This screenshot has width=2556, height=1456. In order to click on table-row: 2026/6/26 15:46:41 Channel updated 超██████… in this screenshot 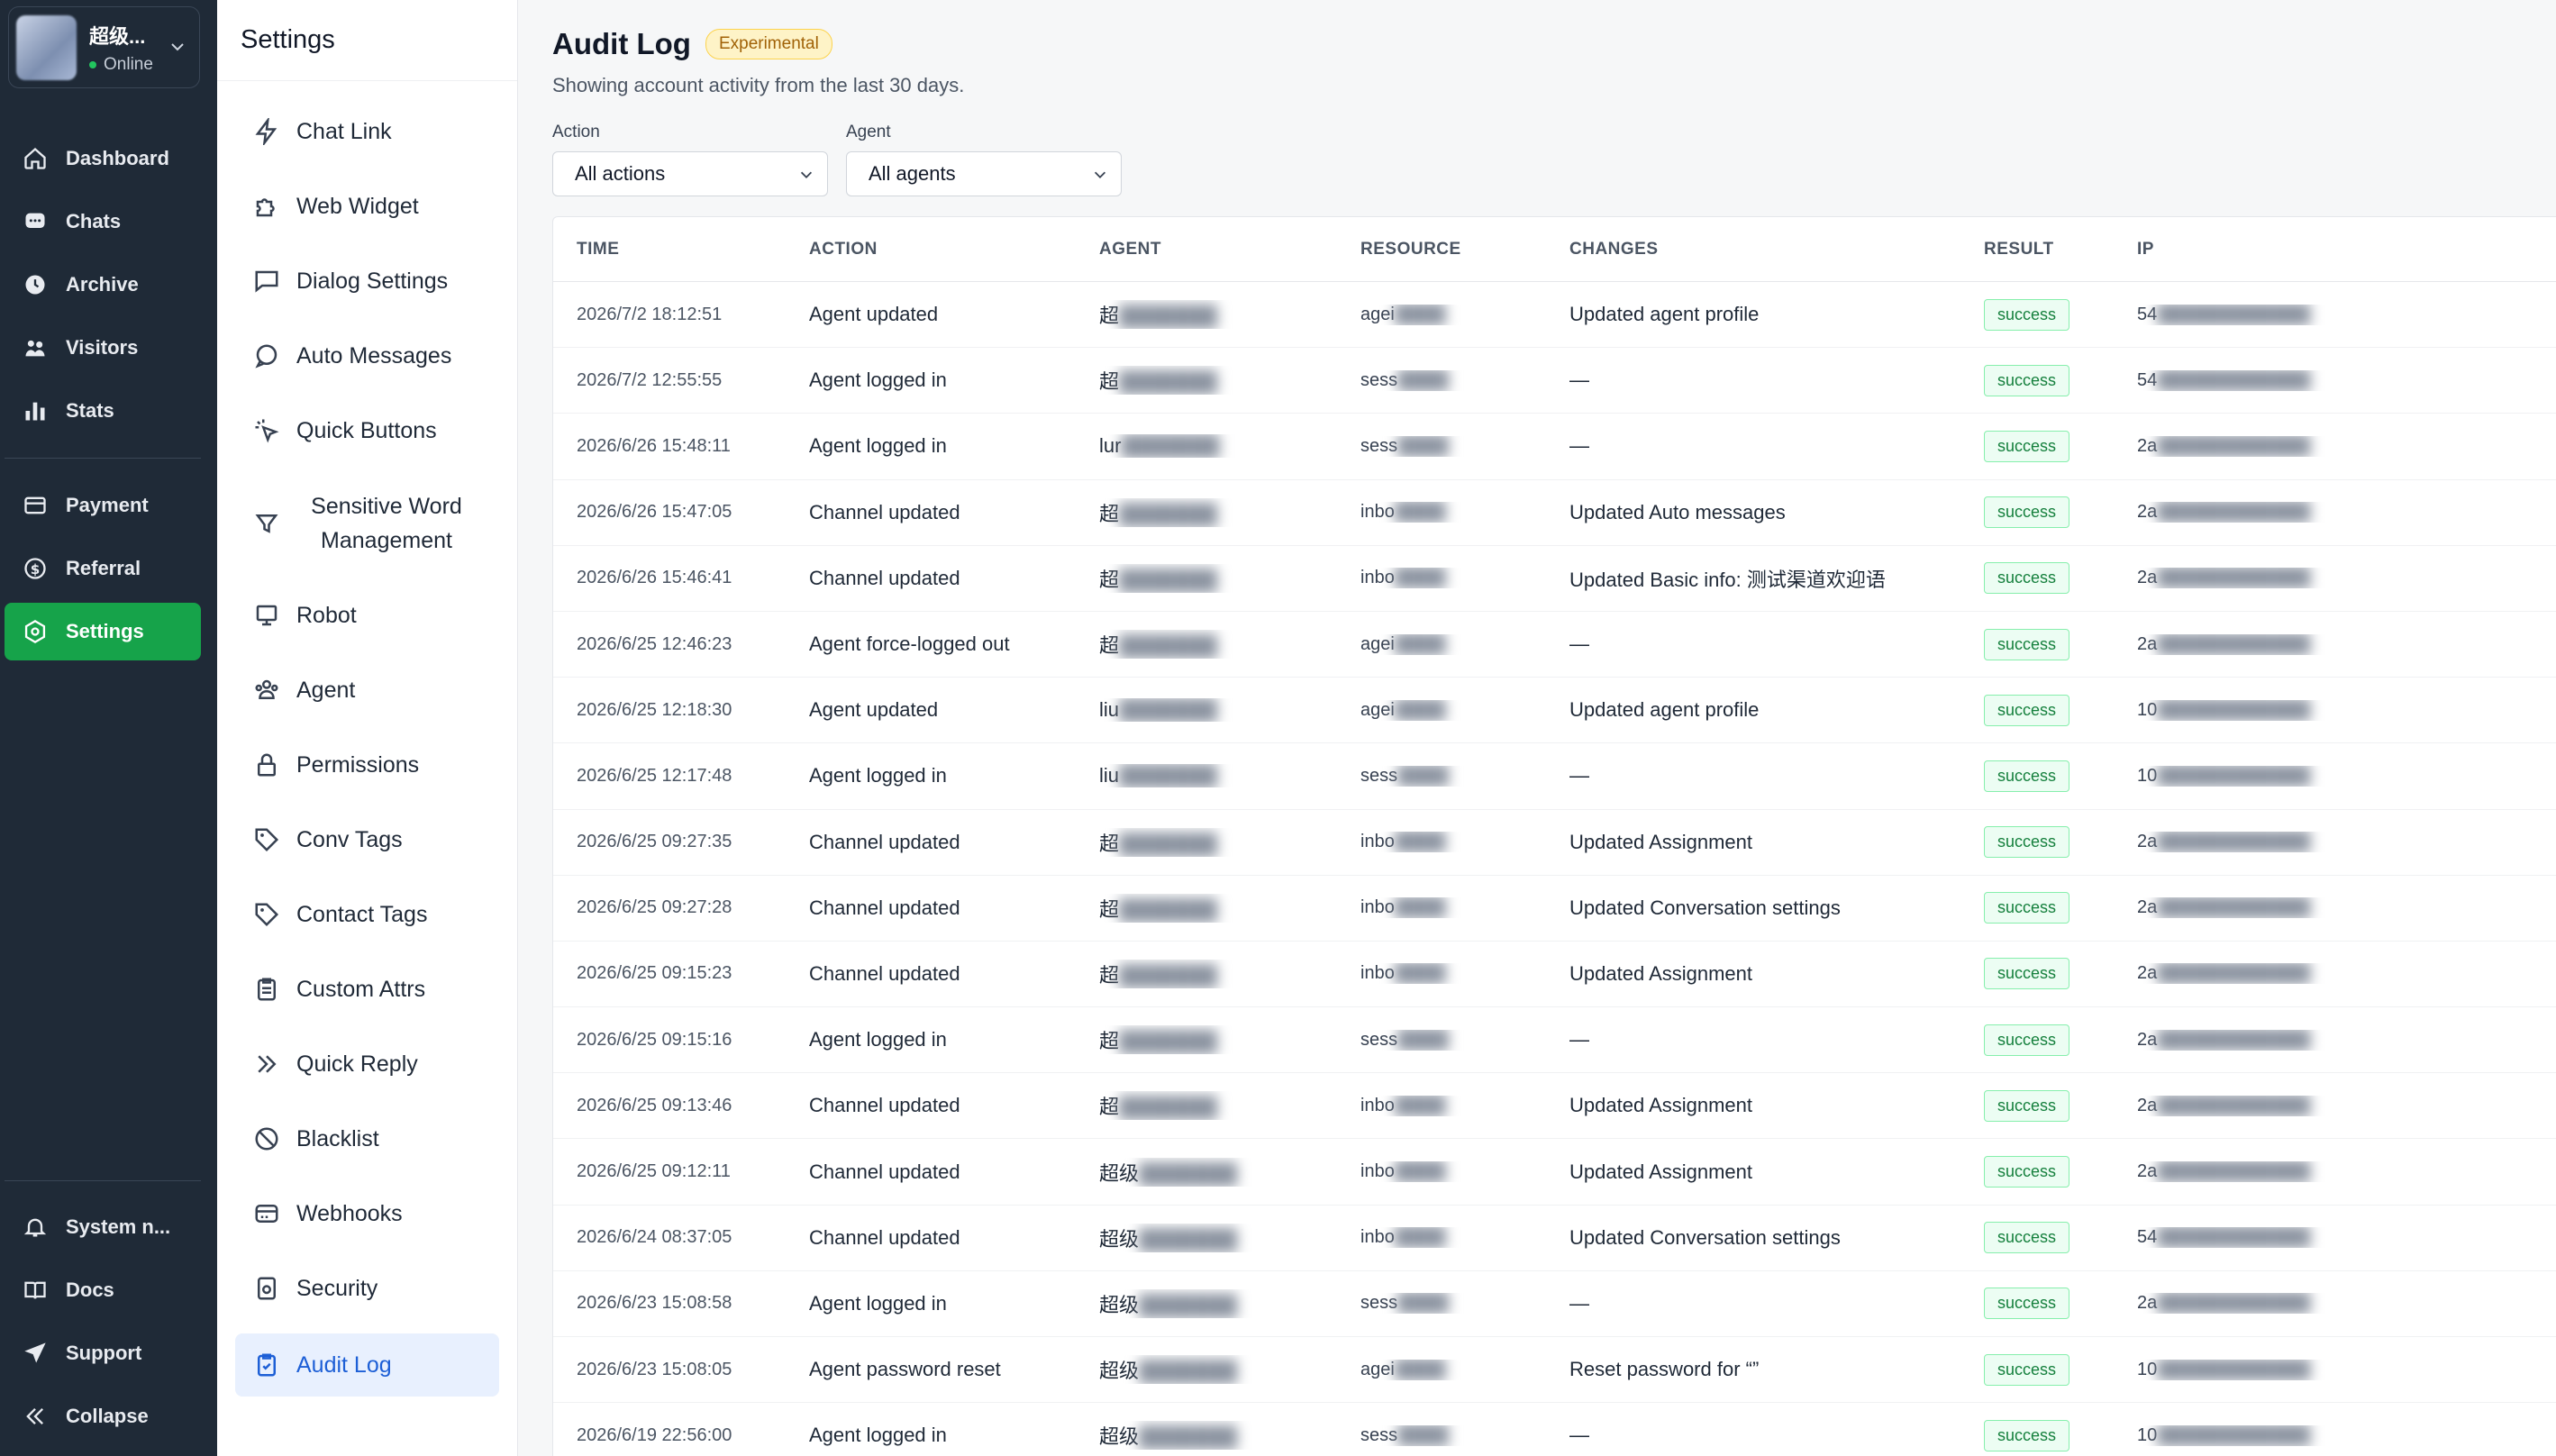, I will do `click(1555, 579)`.